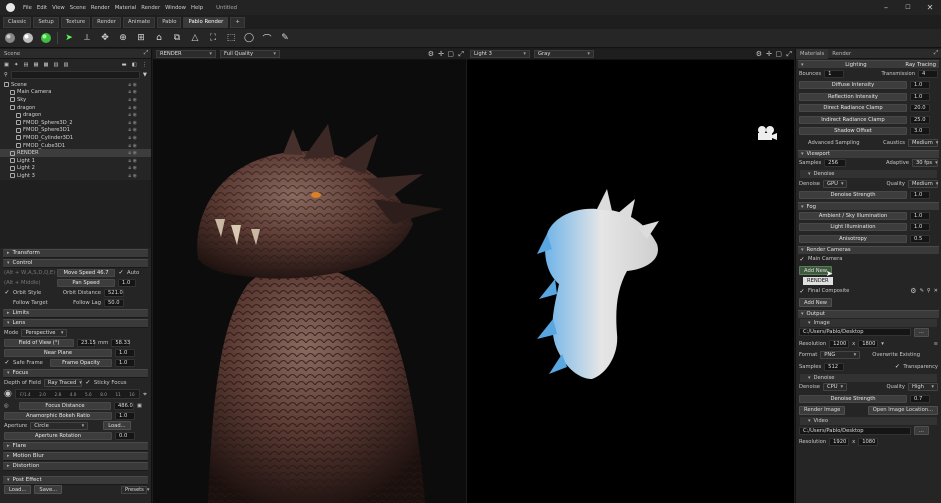  I want to click on scene-tree-item: Scene 🔒︎ ◉, so click(75, 85).